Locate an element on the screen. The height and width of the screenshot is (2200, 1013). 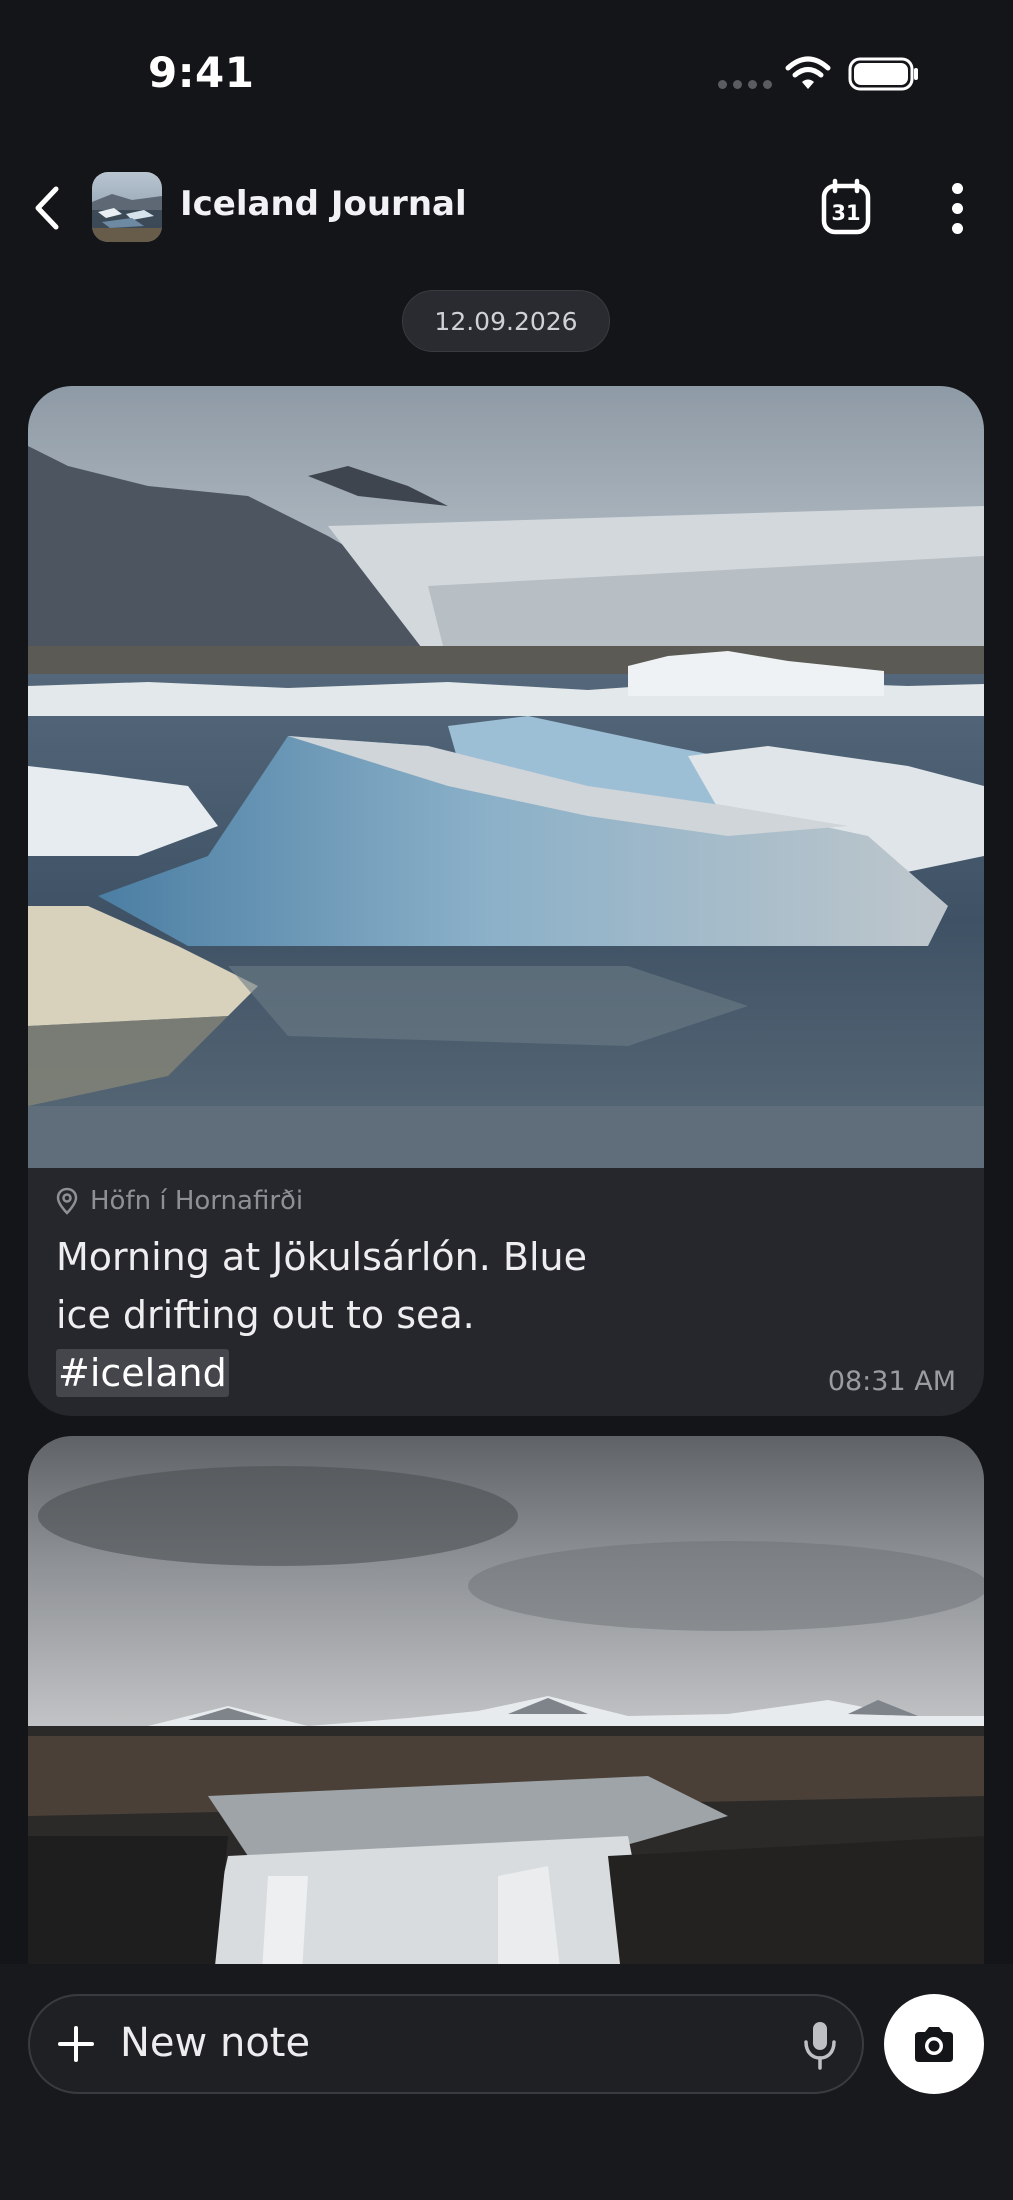
add-attachment-button is located at coordinates (76, 2044).